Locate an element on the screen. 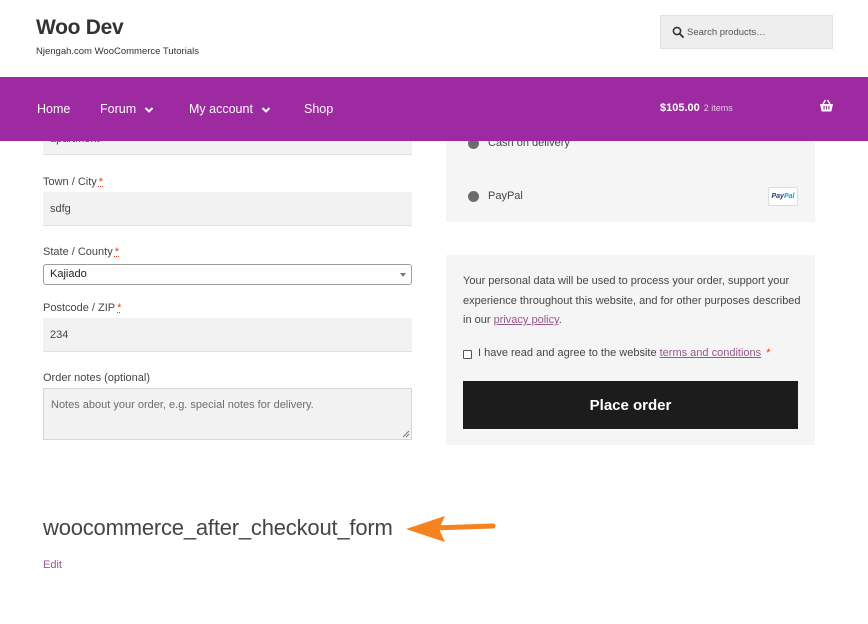  terms-link: terms and conditions is located at coordinates (711, 353).